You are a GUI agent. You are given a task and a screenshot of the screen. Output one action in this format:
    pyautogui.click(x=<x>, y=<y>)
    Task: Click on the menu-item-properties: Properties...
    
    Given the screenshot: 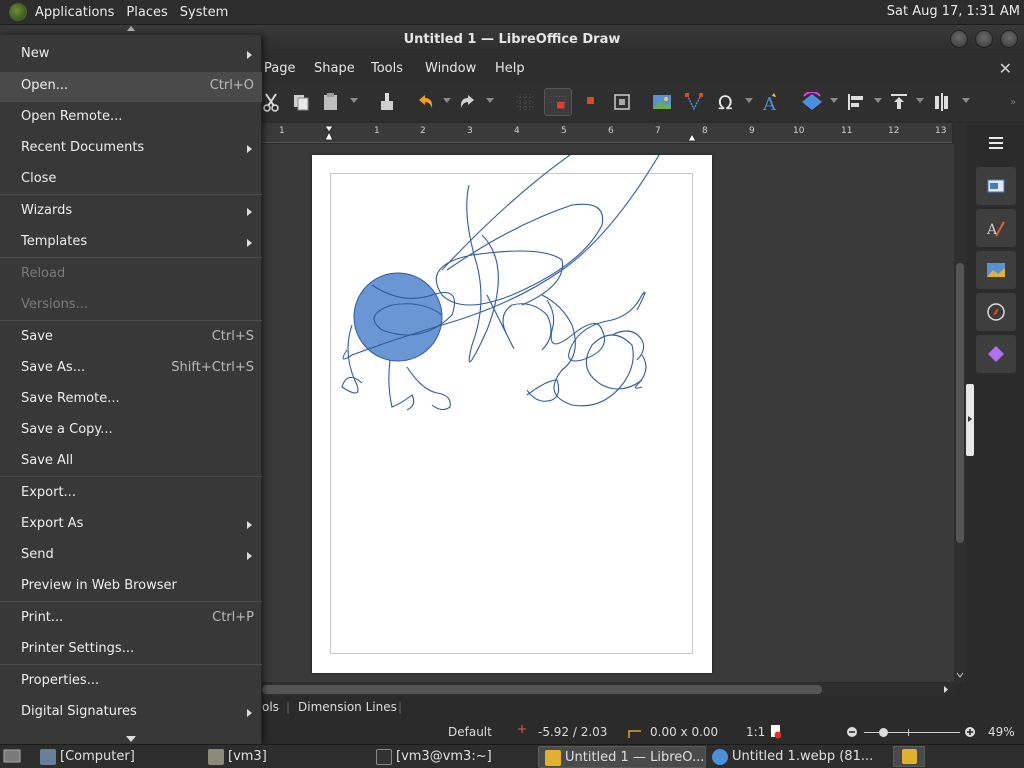 What is the action you would take?
    pyautogui.click(x=131, y=682)
    